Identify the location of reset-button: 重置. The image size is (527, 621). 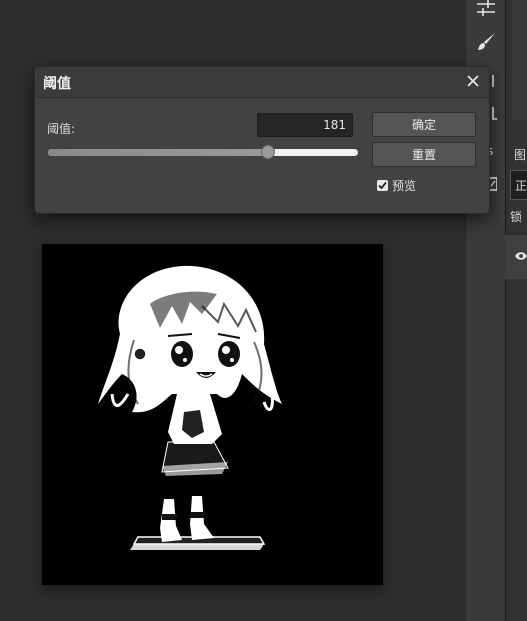
(424, 154).